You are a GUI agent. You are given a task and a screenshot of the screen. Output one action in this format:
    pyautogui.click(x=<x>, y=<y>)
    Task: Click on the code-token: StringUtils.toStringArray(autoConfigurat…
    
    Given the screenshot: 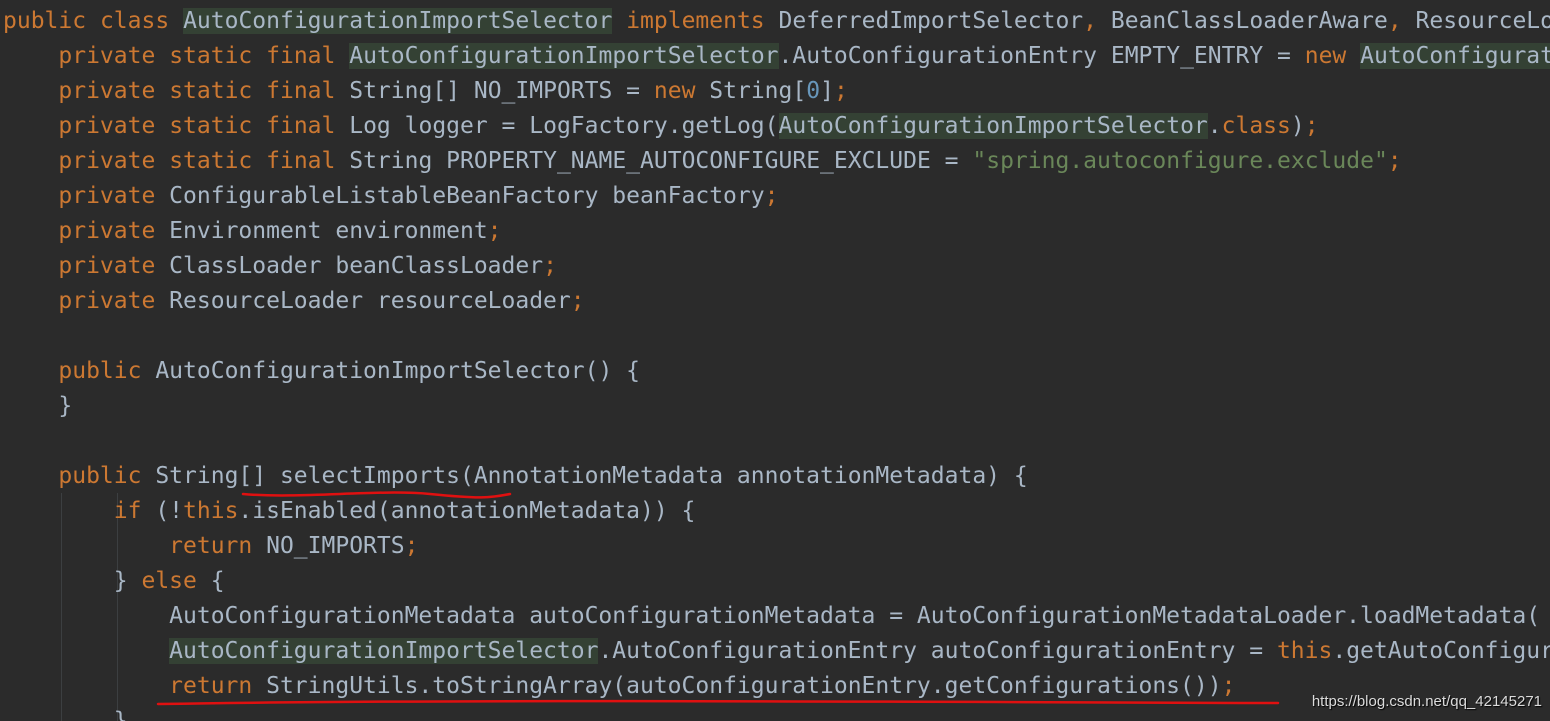 What is the action you would take?
    pyautogui.click(x=737, y=686)
    